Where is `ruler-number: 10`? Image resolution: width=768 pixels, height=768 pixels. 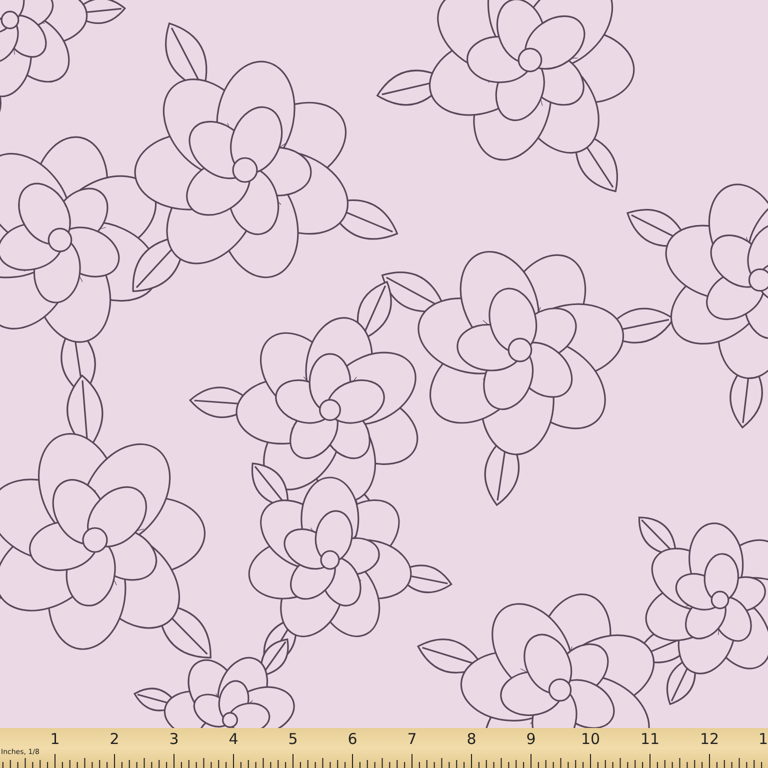
ruler-number: 10 is located at coordinates (590, 739).